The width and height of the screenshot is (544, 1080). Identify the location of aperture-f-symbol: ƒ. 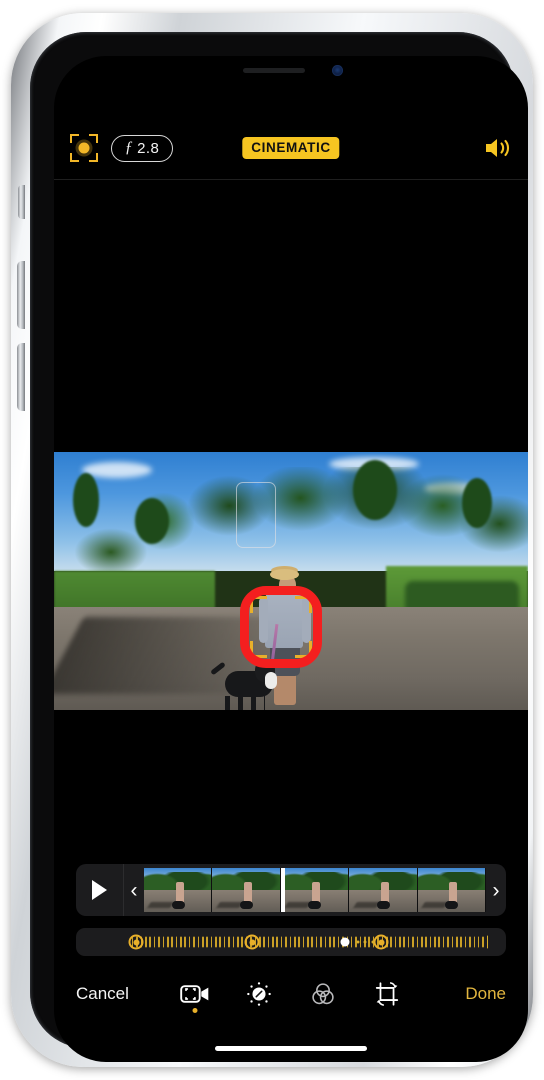
(129, 147).